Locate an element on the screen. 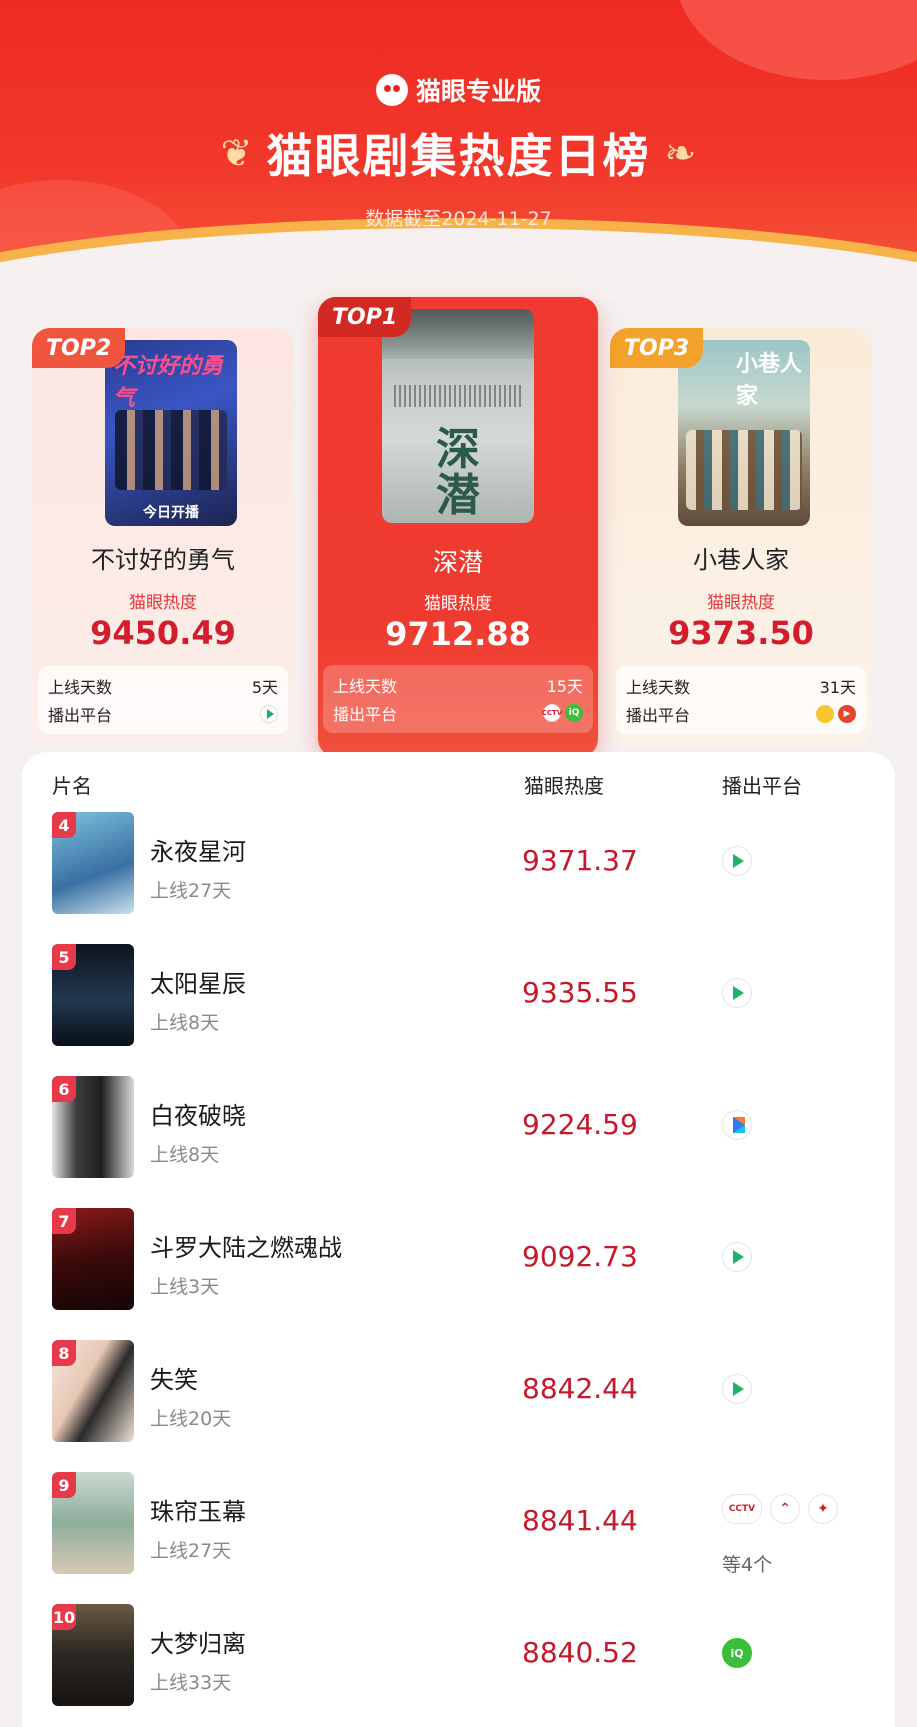 This screenshot has width=917, height=1727. online-days-value: 31天 is located at coordinates (837, 687).